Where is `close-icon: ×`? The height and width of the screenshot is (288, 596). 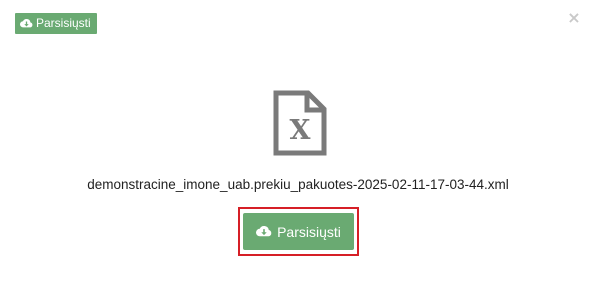 close-icon: × is located at coordinates (574, 18).